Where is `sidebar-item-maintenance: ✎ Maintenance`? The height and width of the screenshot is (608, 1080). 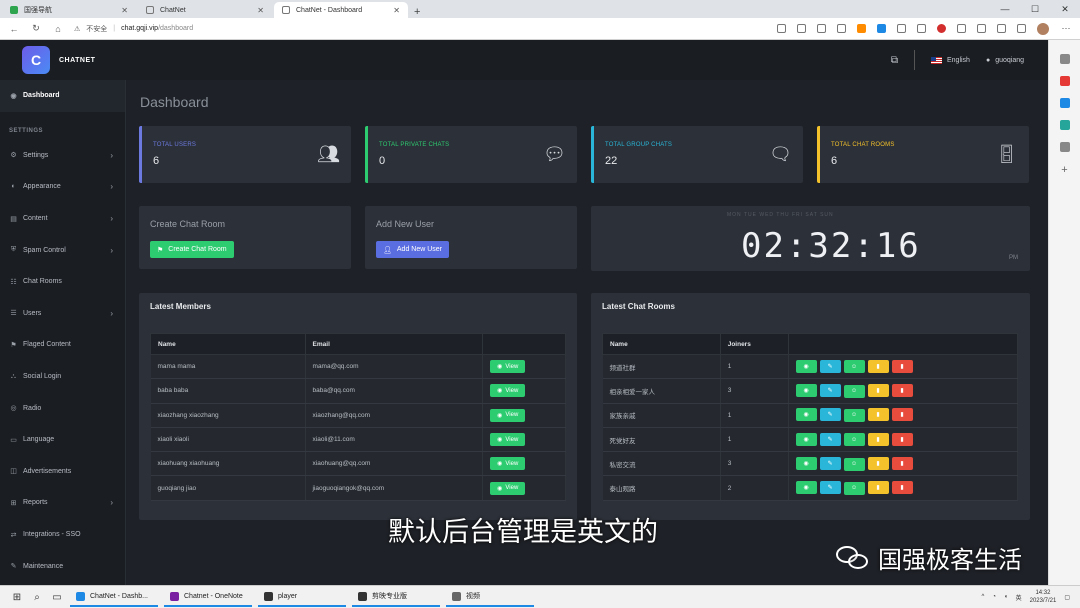
sidebar-item-maintenance: ✎ Maintenance is located at coordinates (62, 566).